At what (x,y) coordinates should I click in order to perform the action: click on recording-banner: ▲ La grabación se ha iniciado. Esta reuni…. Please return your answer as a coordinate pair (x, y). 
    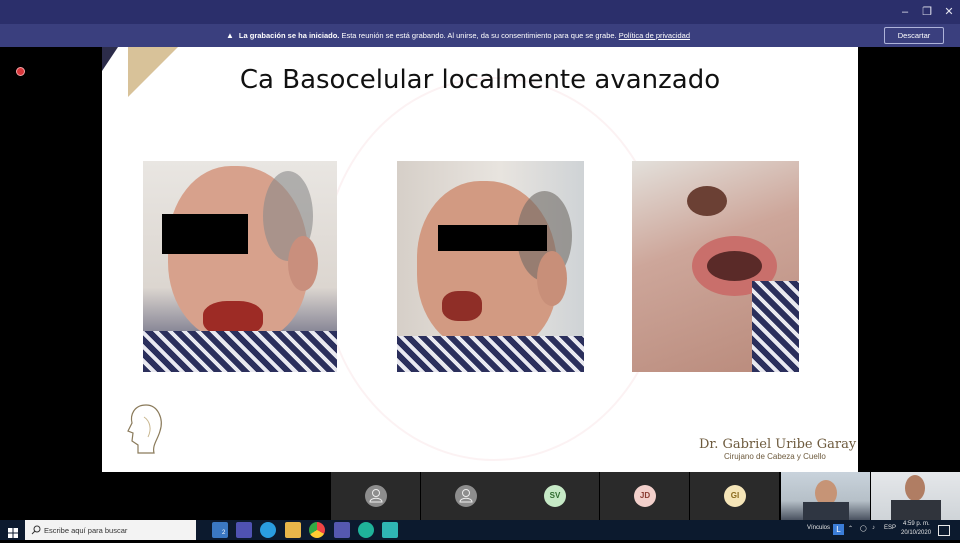
    Looking at the image, I should click on (480, 35).